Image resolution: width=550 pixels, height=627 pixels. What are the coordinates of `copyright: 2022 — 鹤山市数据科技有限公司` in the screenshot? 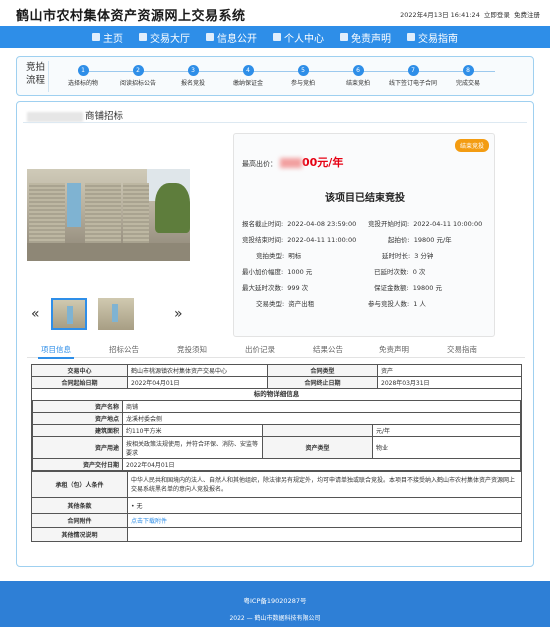 It's located at (275, 618).